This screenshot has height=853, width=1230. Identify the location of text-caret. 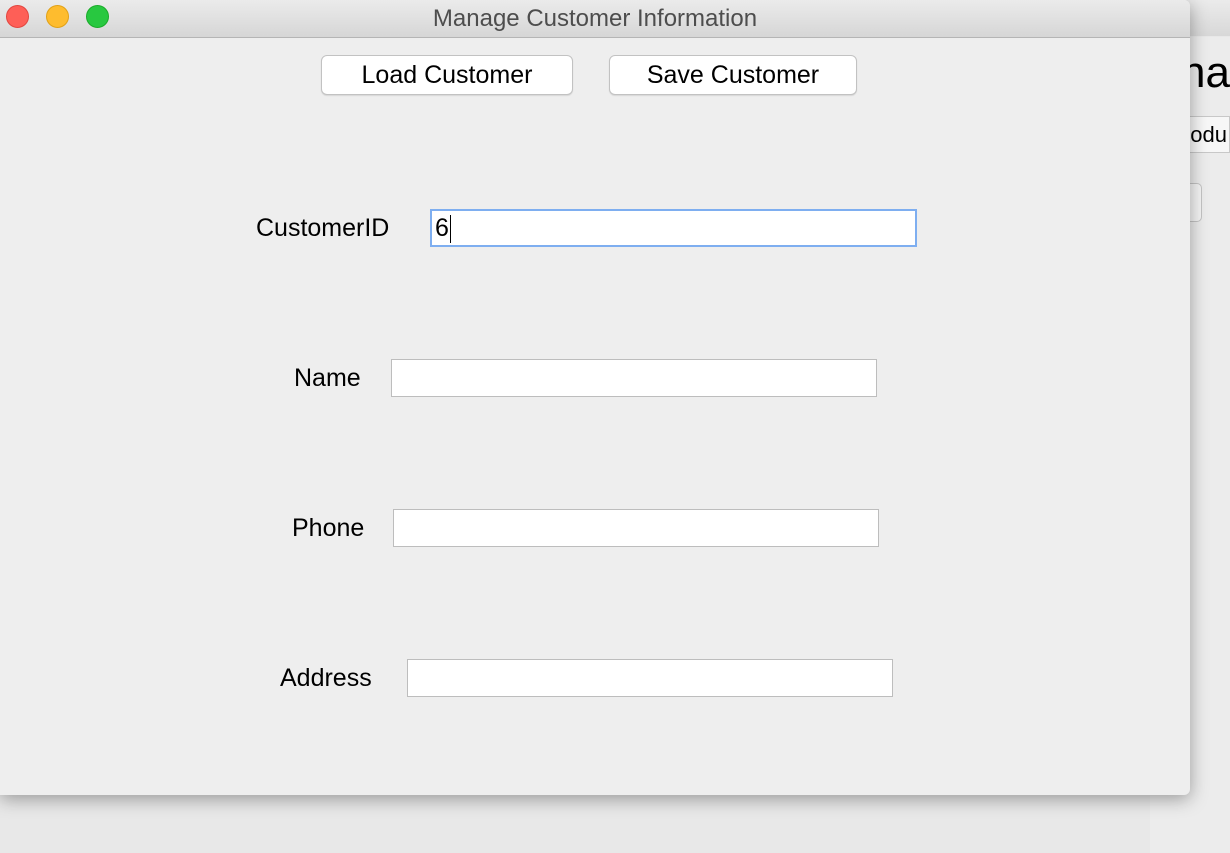
(450, 229).